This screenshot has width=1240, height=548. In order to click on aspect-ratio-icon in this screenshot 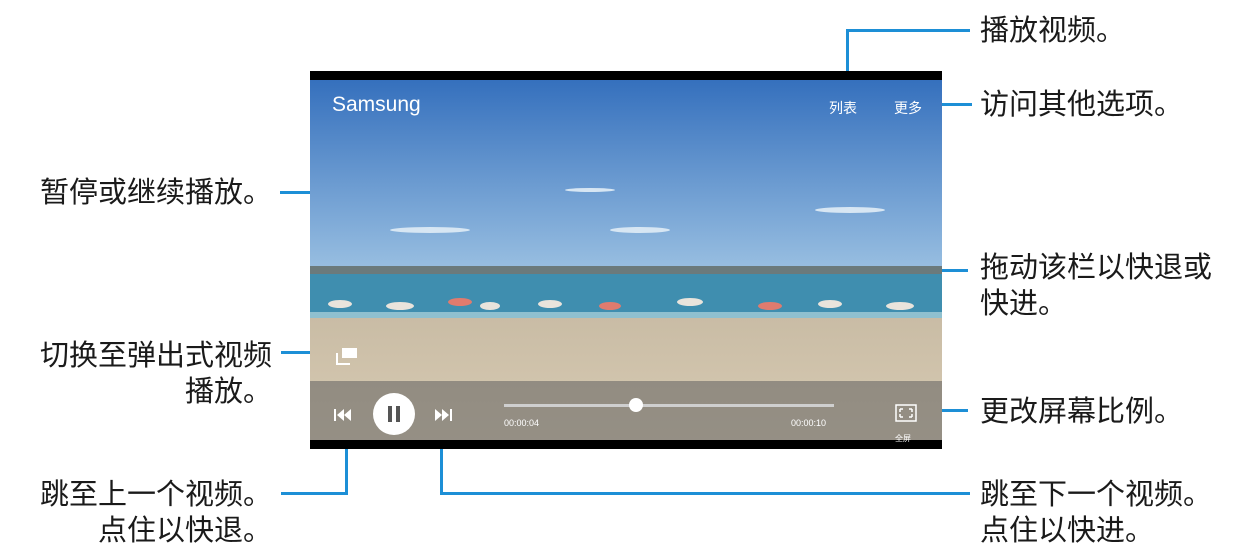, I will do `click(906, 413)`.